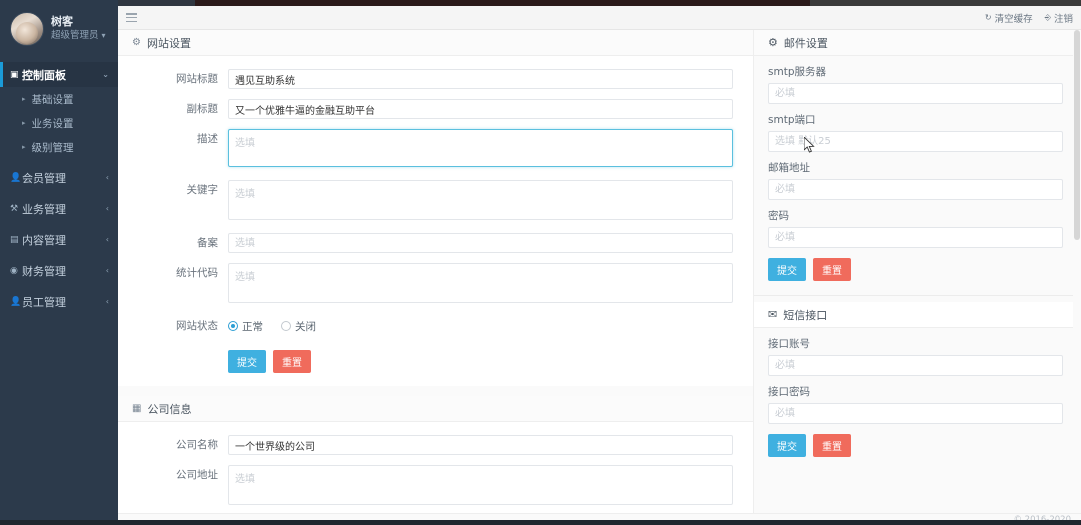 This screenshot has width=1081, height=525. Describe the element at coordinates (1063, 19) in the screenshot. I see `logout-label: 注销` at that location.